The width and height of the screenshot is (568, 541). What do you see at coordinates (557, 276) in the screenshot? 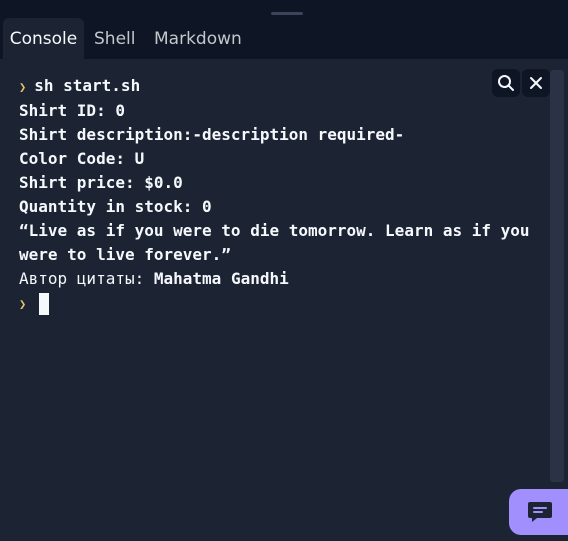
I see `scrollbar` at bounding box center [557, 276].